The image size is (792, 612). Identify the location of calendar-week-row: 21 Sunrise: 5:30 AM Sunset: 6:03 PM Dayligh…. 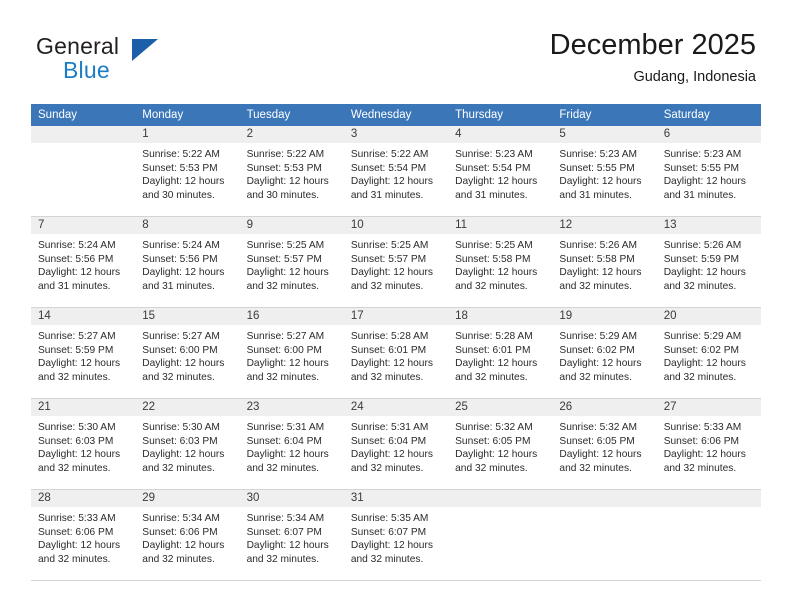
(396, 444).